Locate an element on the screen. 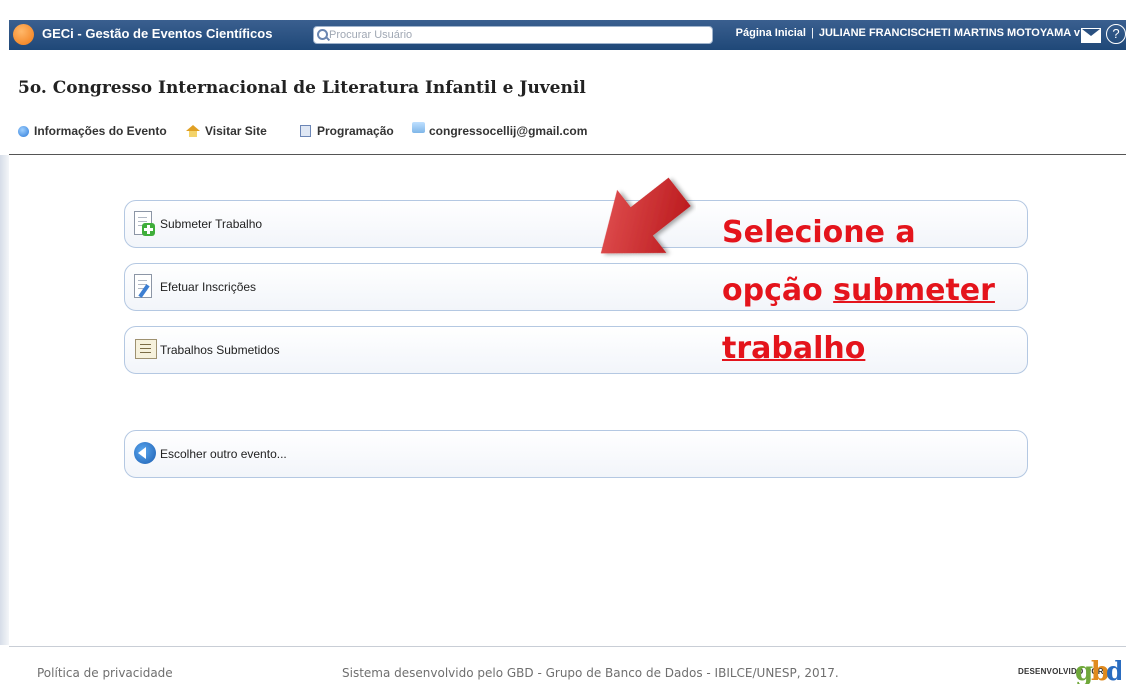  visit-site-label: Visitar Site is located at coordinates (236, 131).